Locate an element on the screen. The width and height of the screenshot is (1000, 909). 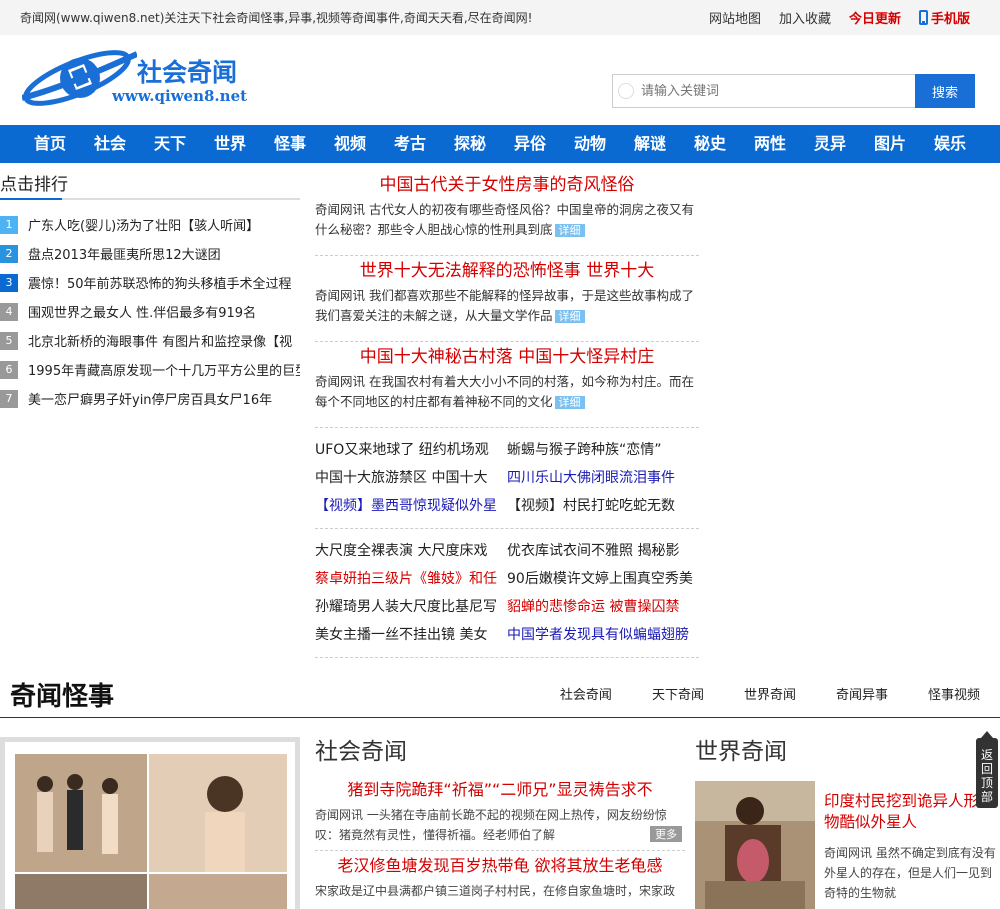
logo-url: www.qiwen8.net is located at coordinates (180, 96).